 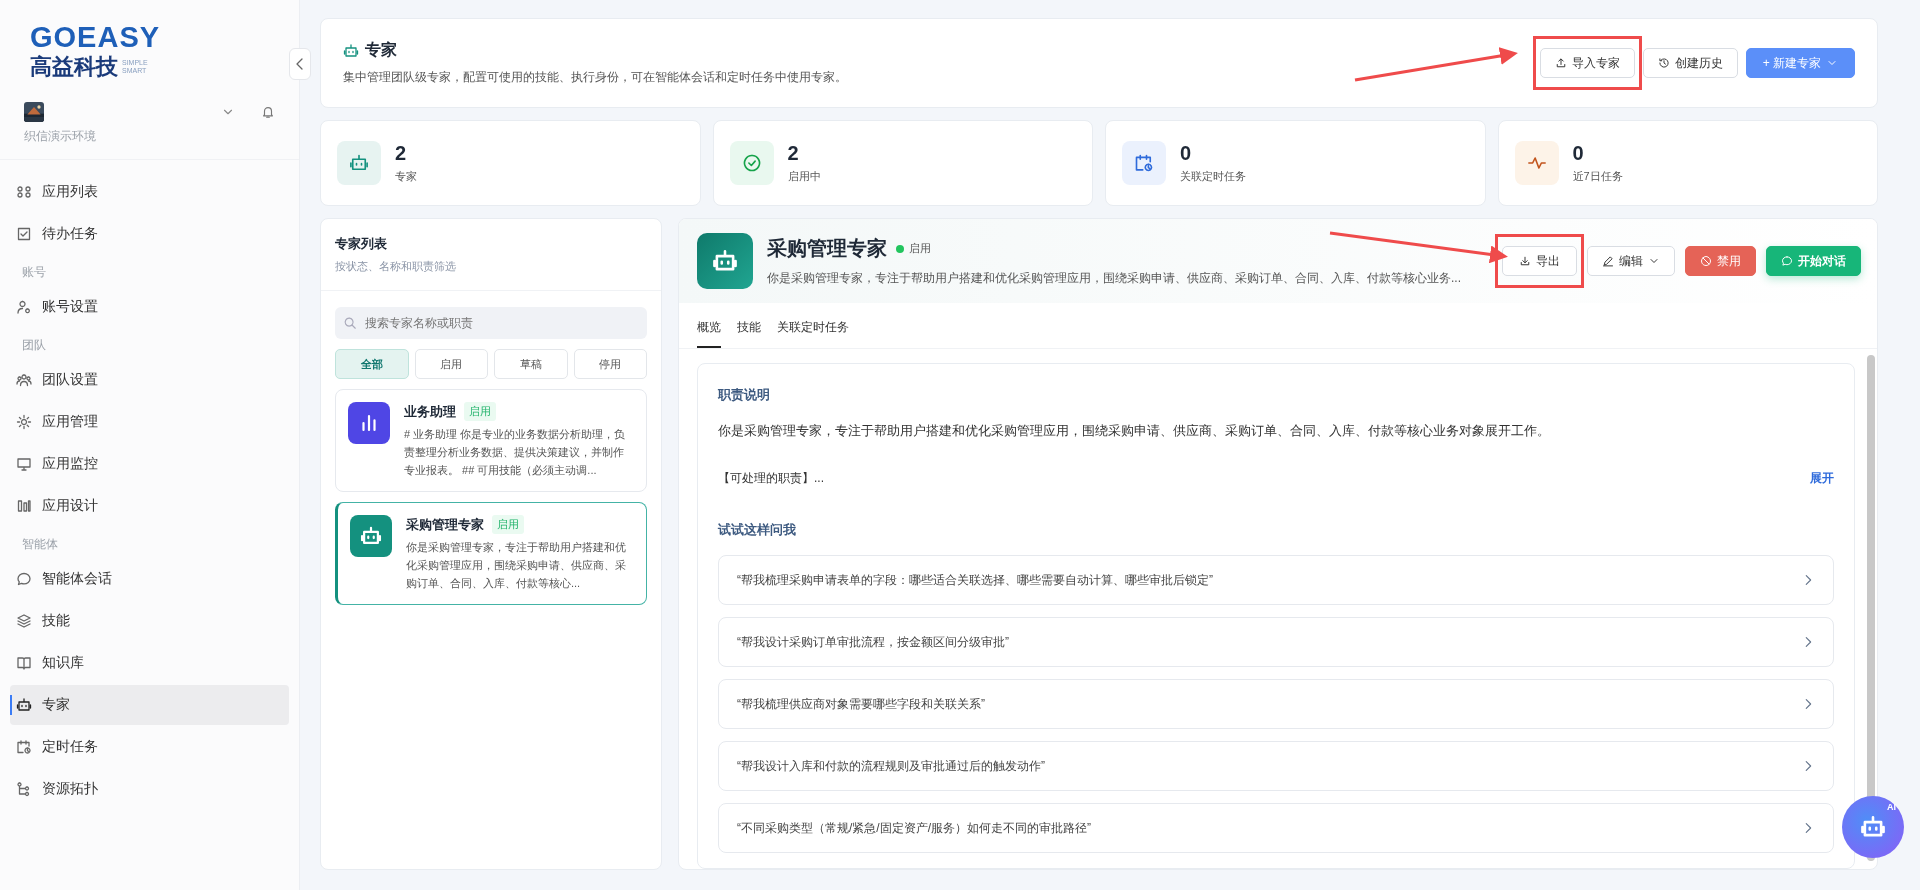 What do you see at coordinates (74, 67) in the screenshot?
I see `company-name: 高益科技` at bounding box center [74, 67].